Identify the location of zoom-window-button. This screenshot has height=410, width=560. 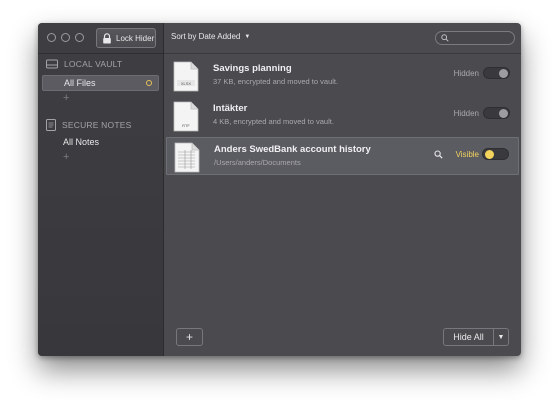
(79, 37).